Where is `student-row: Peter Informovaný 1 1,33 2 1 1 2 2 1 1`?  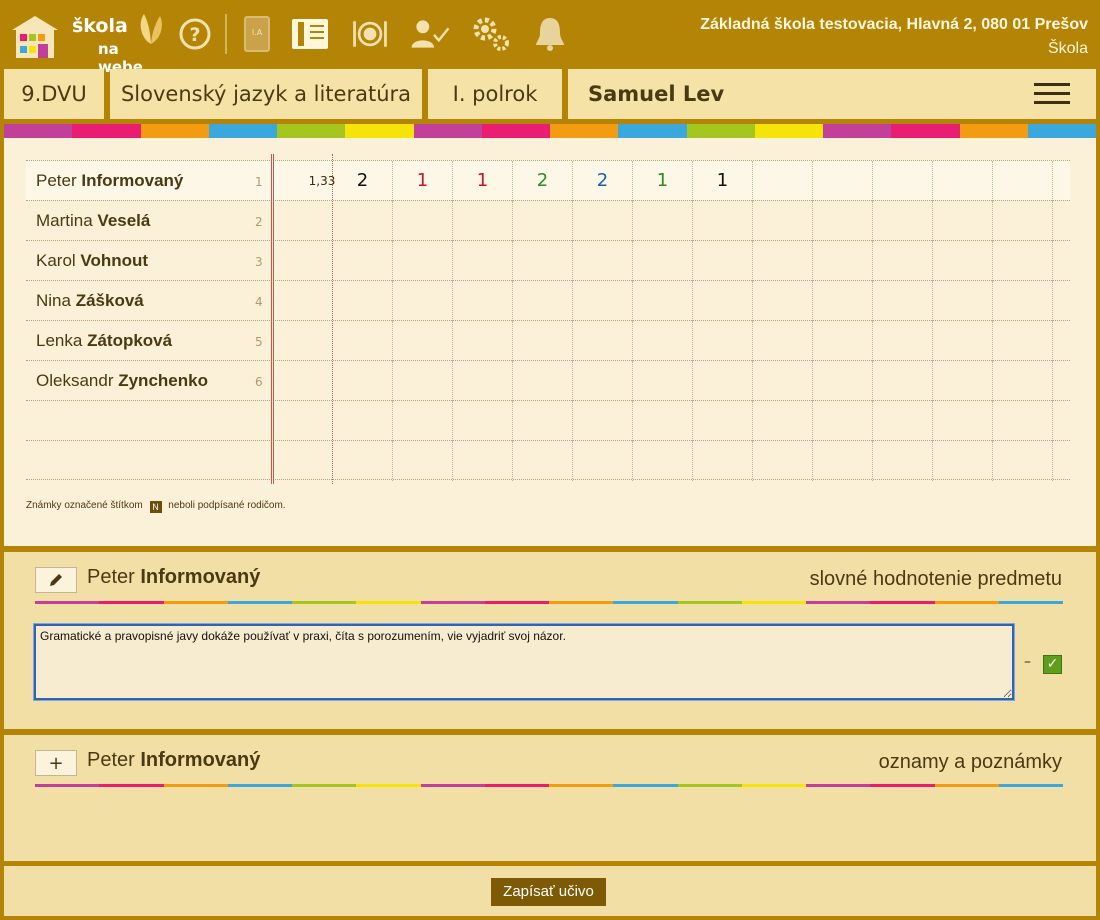 student-row: Peter Informovaný 1 1,33 2 1 1 2 2 1 1 is located at coordinates (548, 180).